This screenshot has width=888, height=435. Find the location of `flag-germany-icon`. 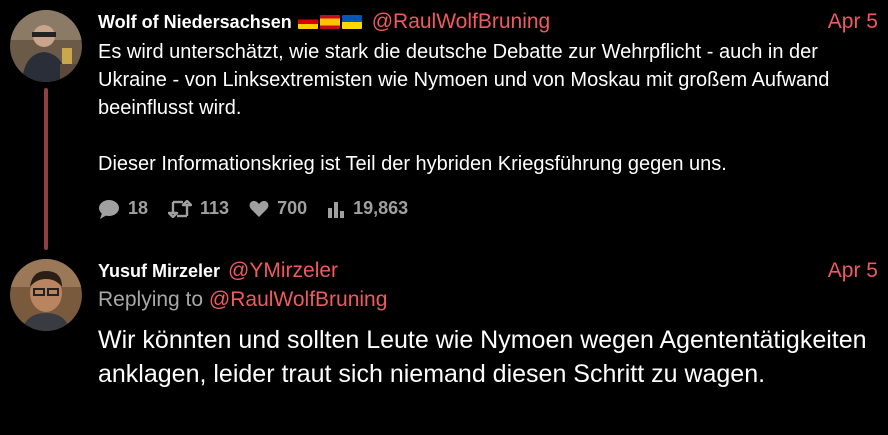

flag-germany-icon is located at coordinates (307, 22).